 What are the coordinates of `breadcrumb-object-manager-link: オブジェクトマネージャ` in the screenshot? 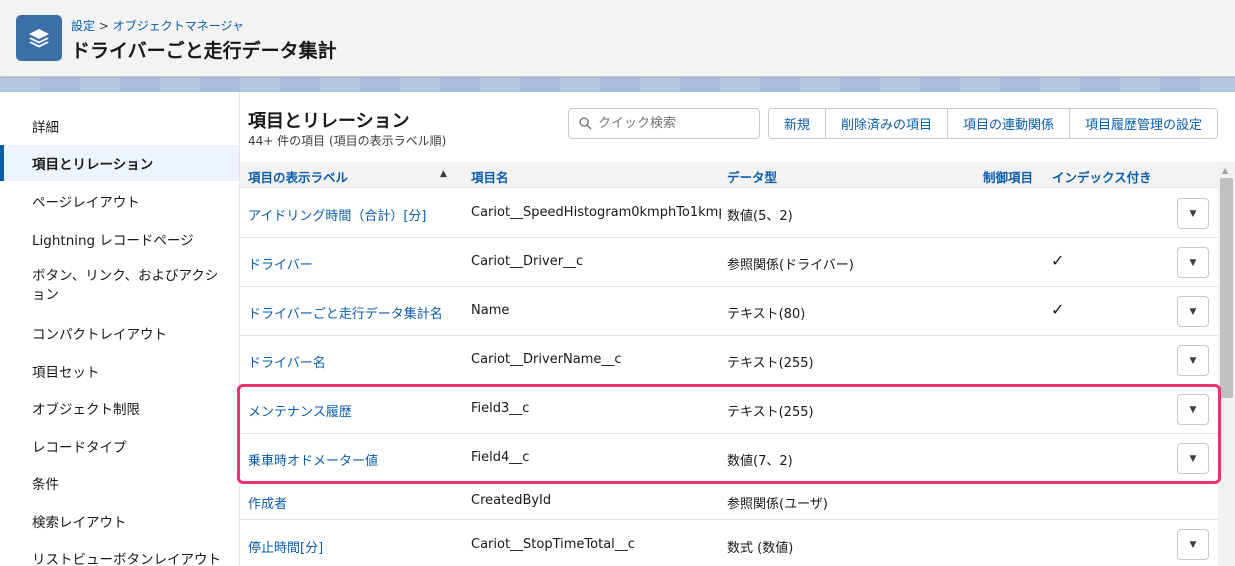 It's located at (178, 26).